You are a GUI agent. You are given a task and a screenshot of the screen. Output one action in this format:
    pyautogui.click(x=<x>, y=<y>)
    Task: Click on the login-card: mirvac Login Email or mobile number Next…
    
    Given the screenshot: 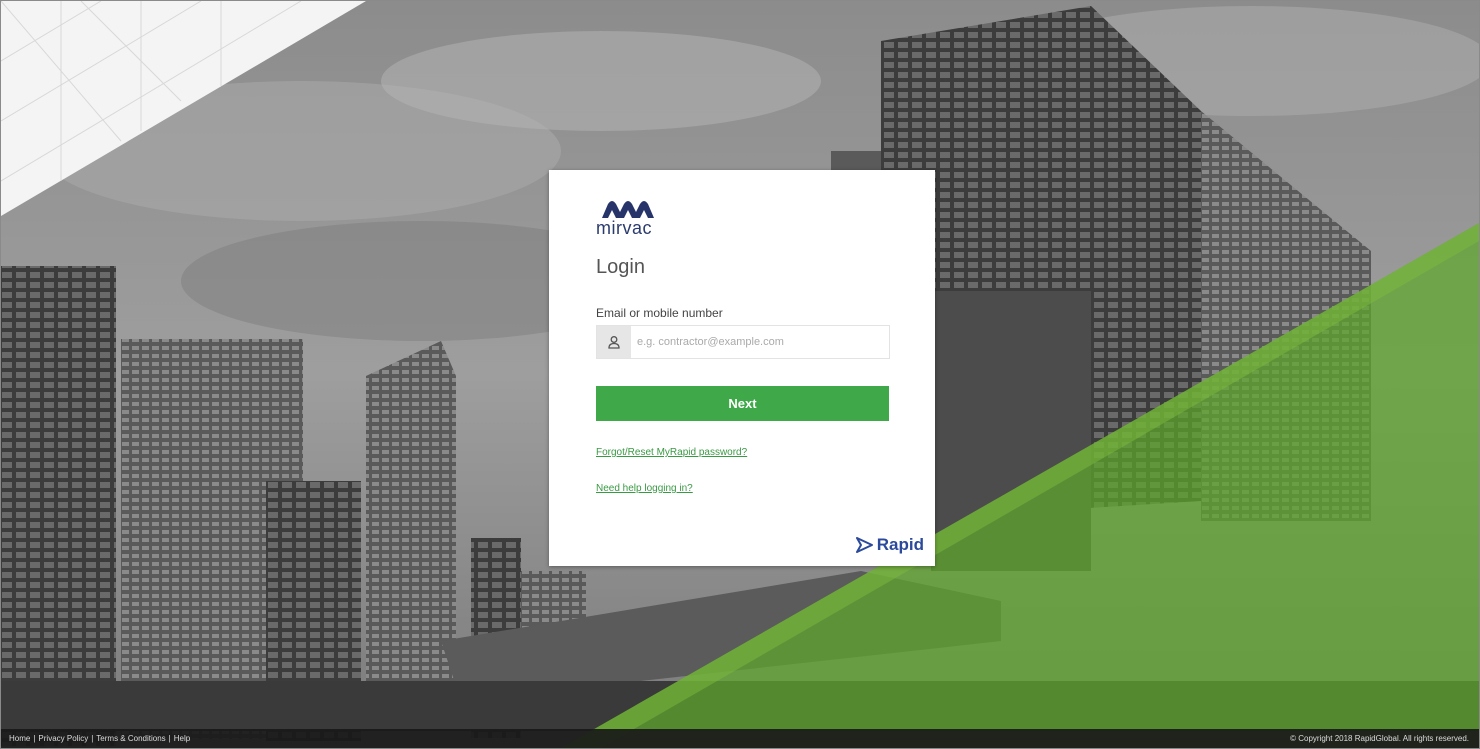 What is the action you would take?
    pyautogui.click(x=742, y=368)
    